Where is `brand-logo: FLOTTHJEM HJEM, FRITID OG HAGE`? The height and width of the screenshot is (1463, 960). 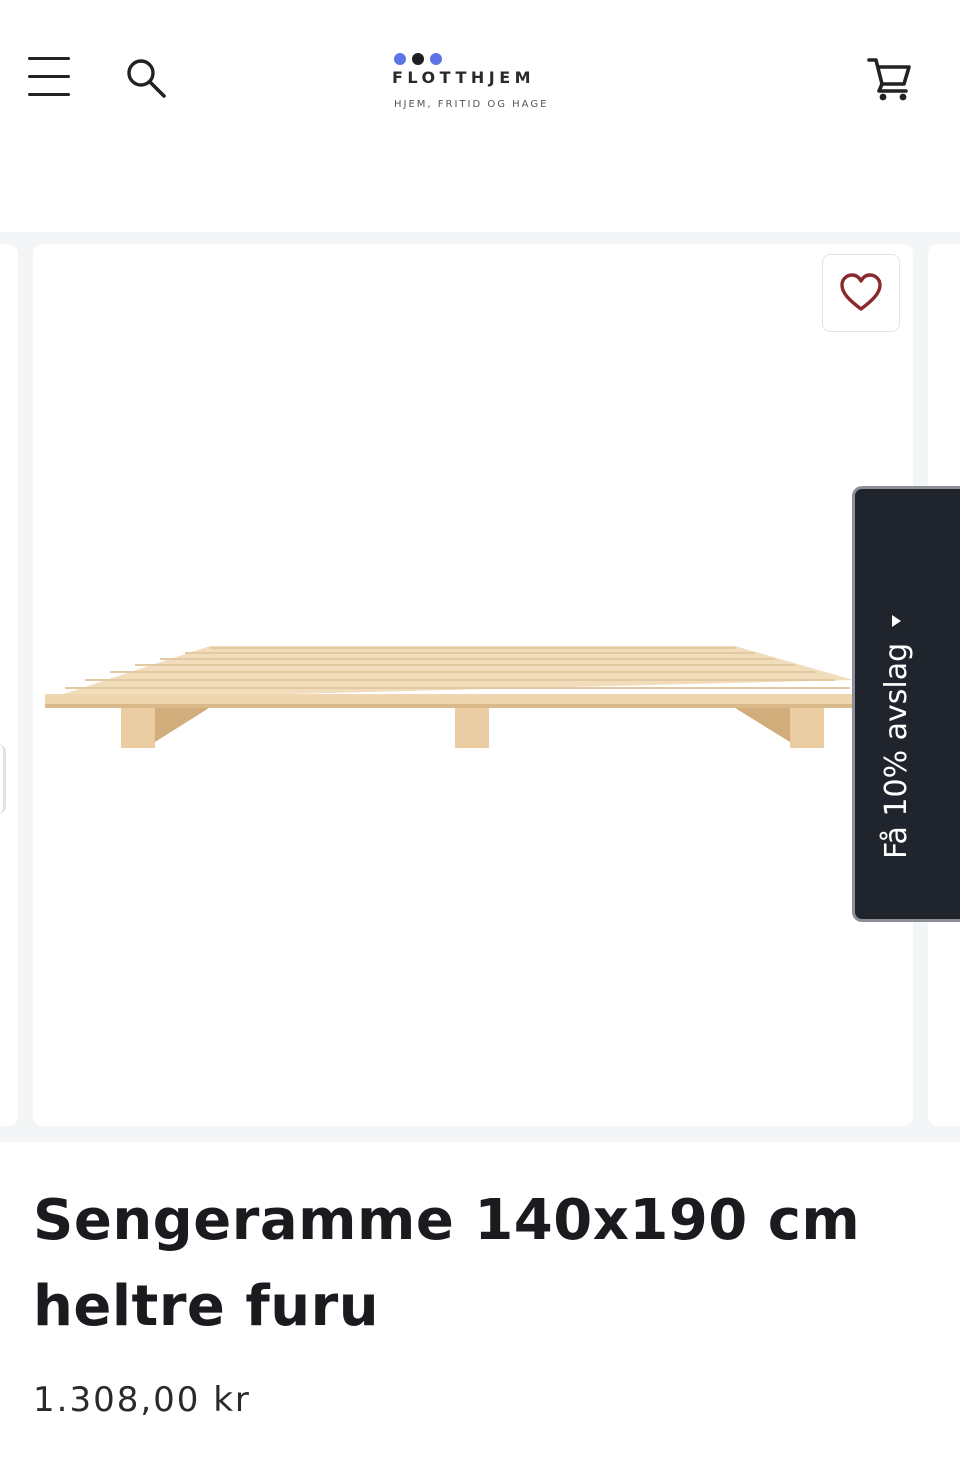 brand-logo: FLOTTHJEM HJEM, FRITID OG HAGE is located at coordinates (480, 85).